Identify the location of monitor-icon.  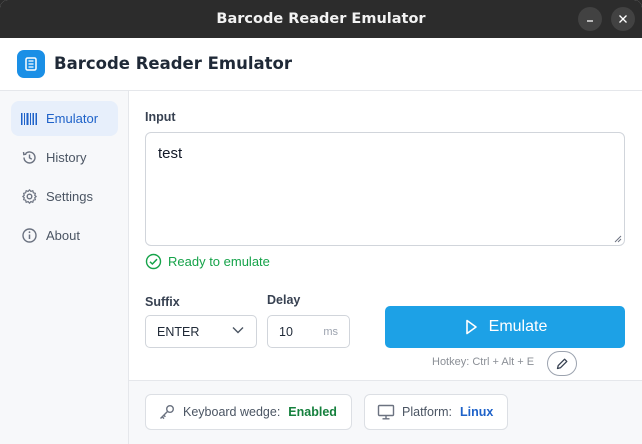
(386, 412).